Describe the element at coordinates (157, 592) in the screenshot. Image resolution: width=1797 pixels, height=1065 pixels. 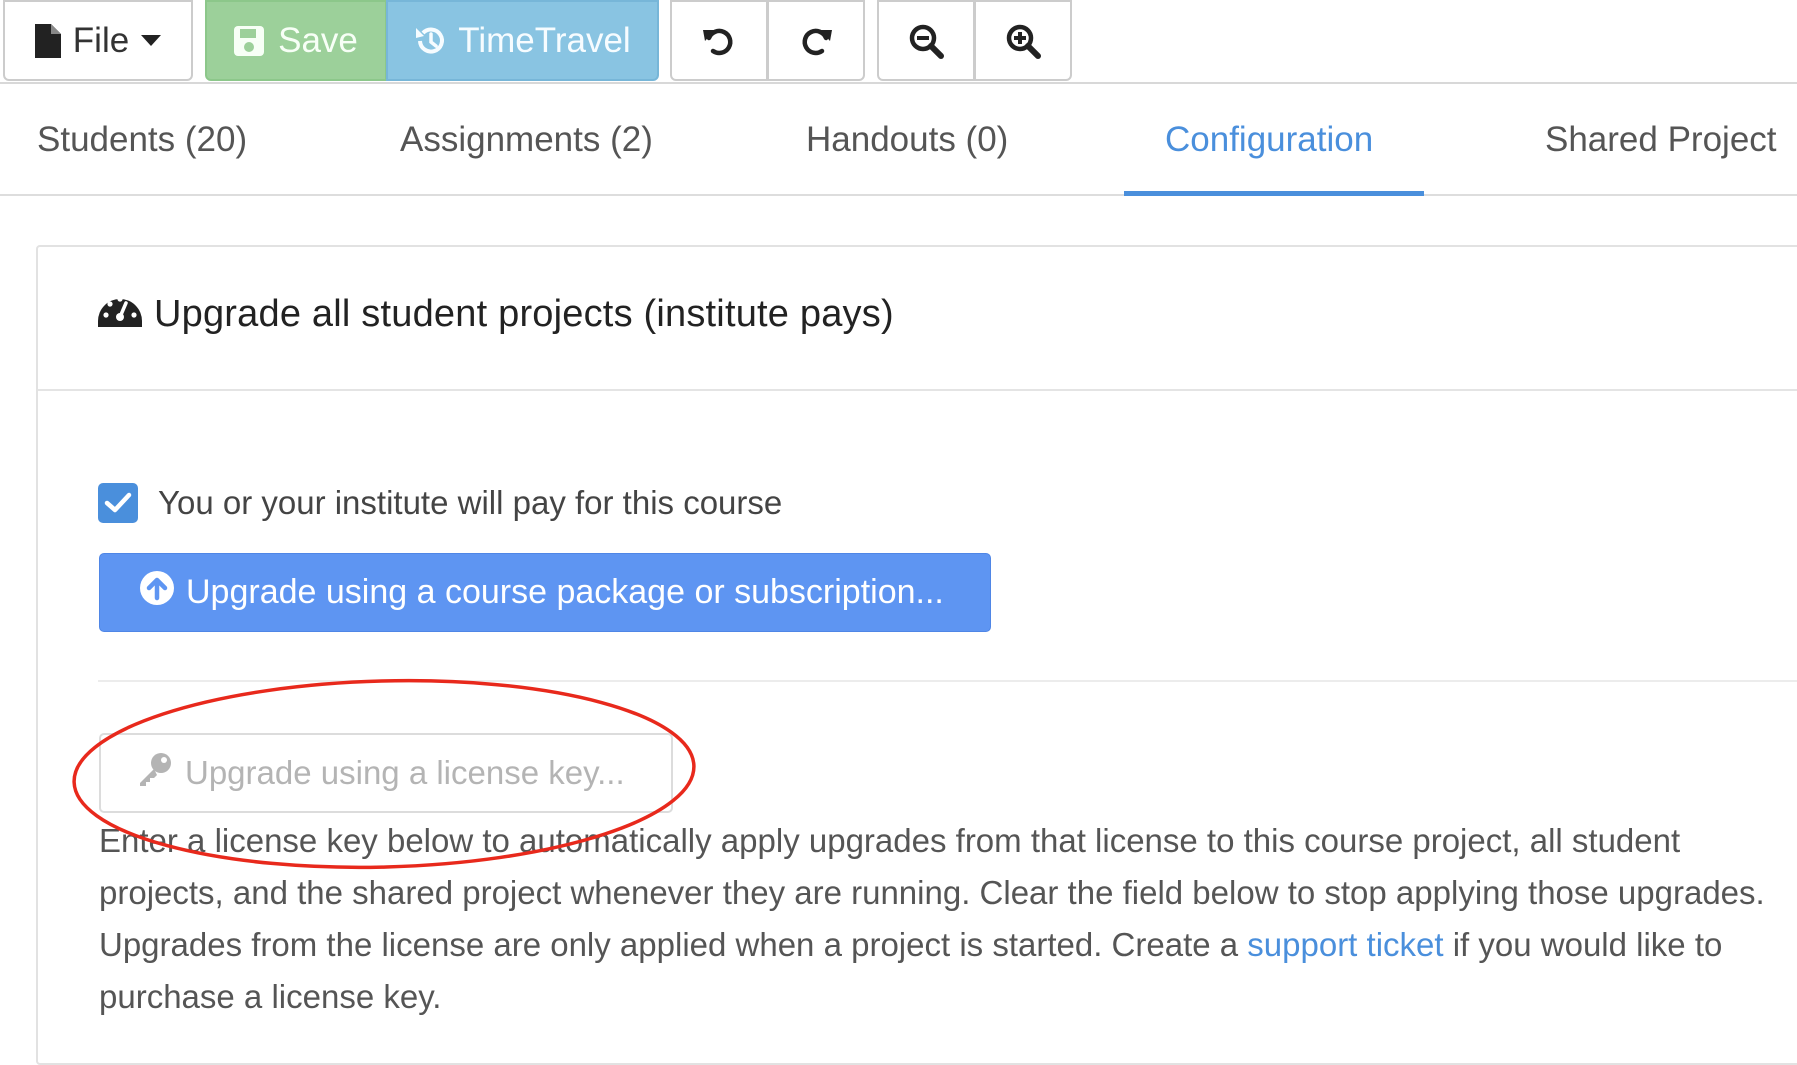
I see `arrow-circle-up-icon` at that location.